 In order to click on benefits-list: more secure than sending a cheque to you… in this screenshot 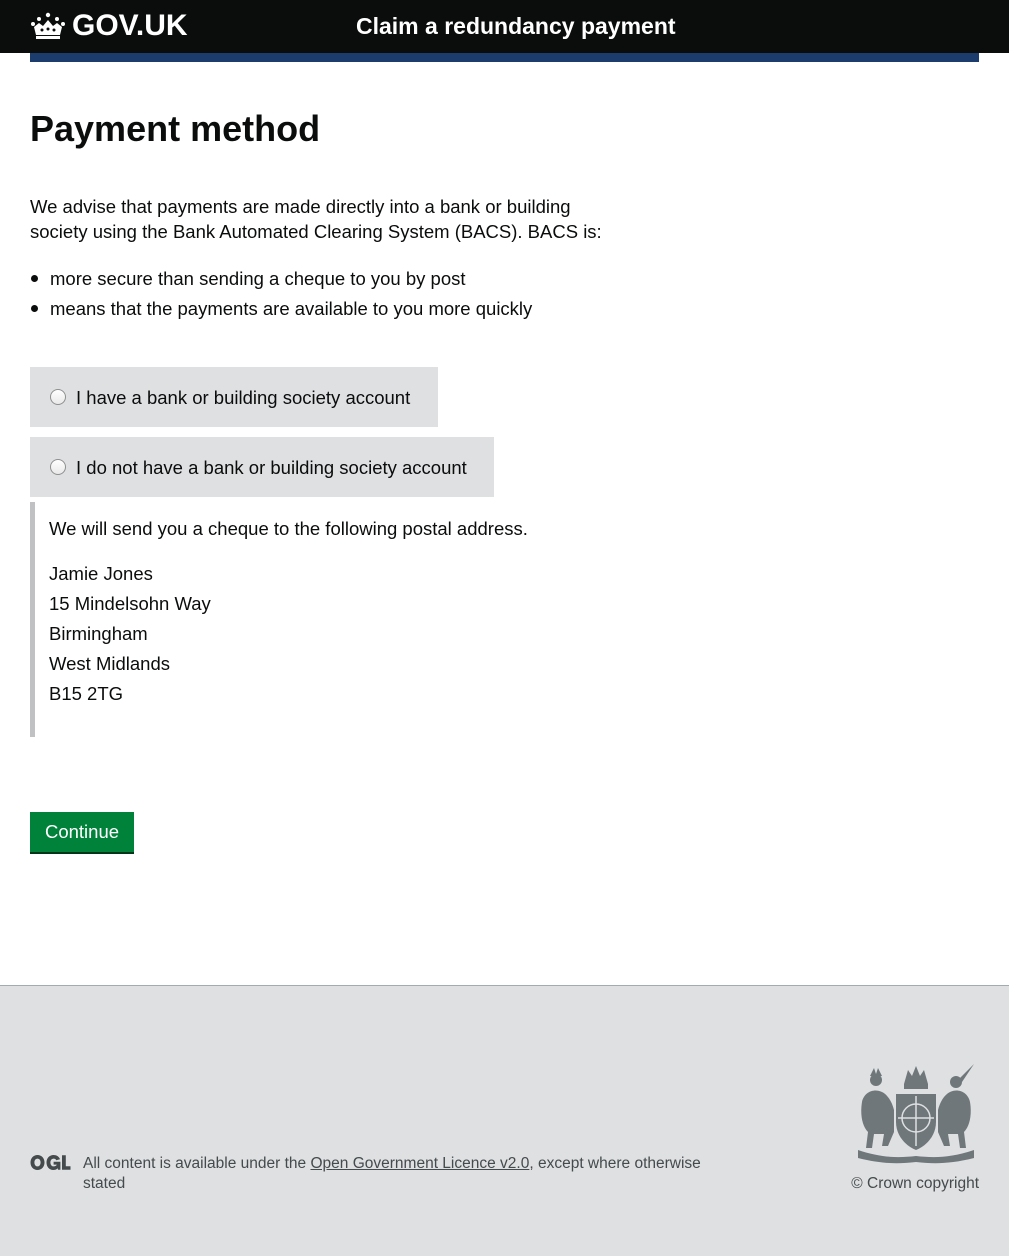, I will do `click(504, 293)`.